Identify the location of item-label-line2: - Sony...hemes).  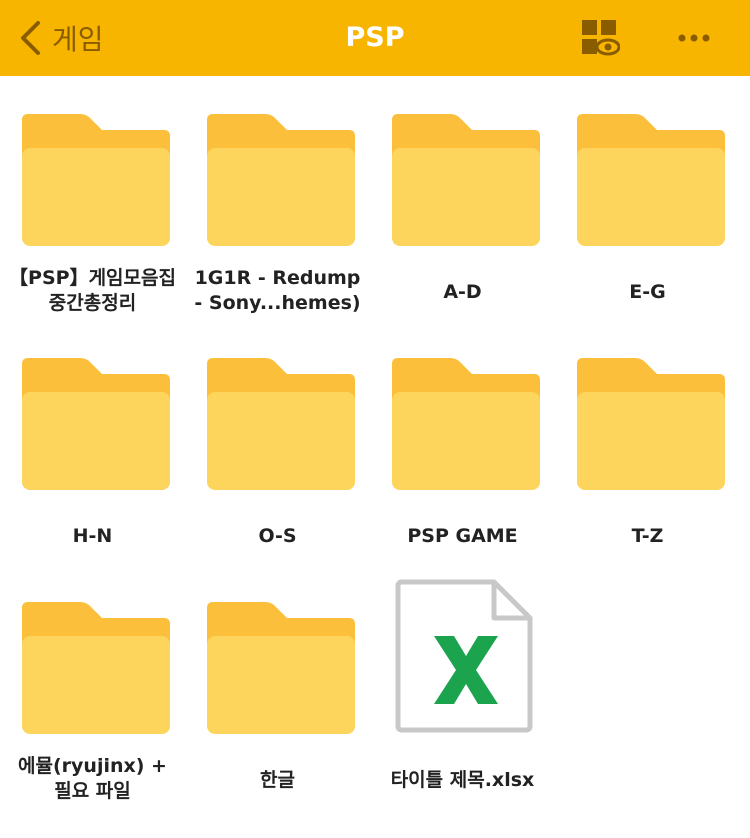
(277, 303).